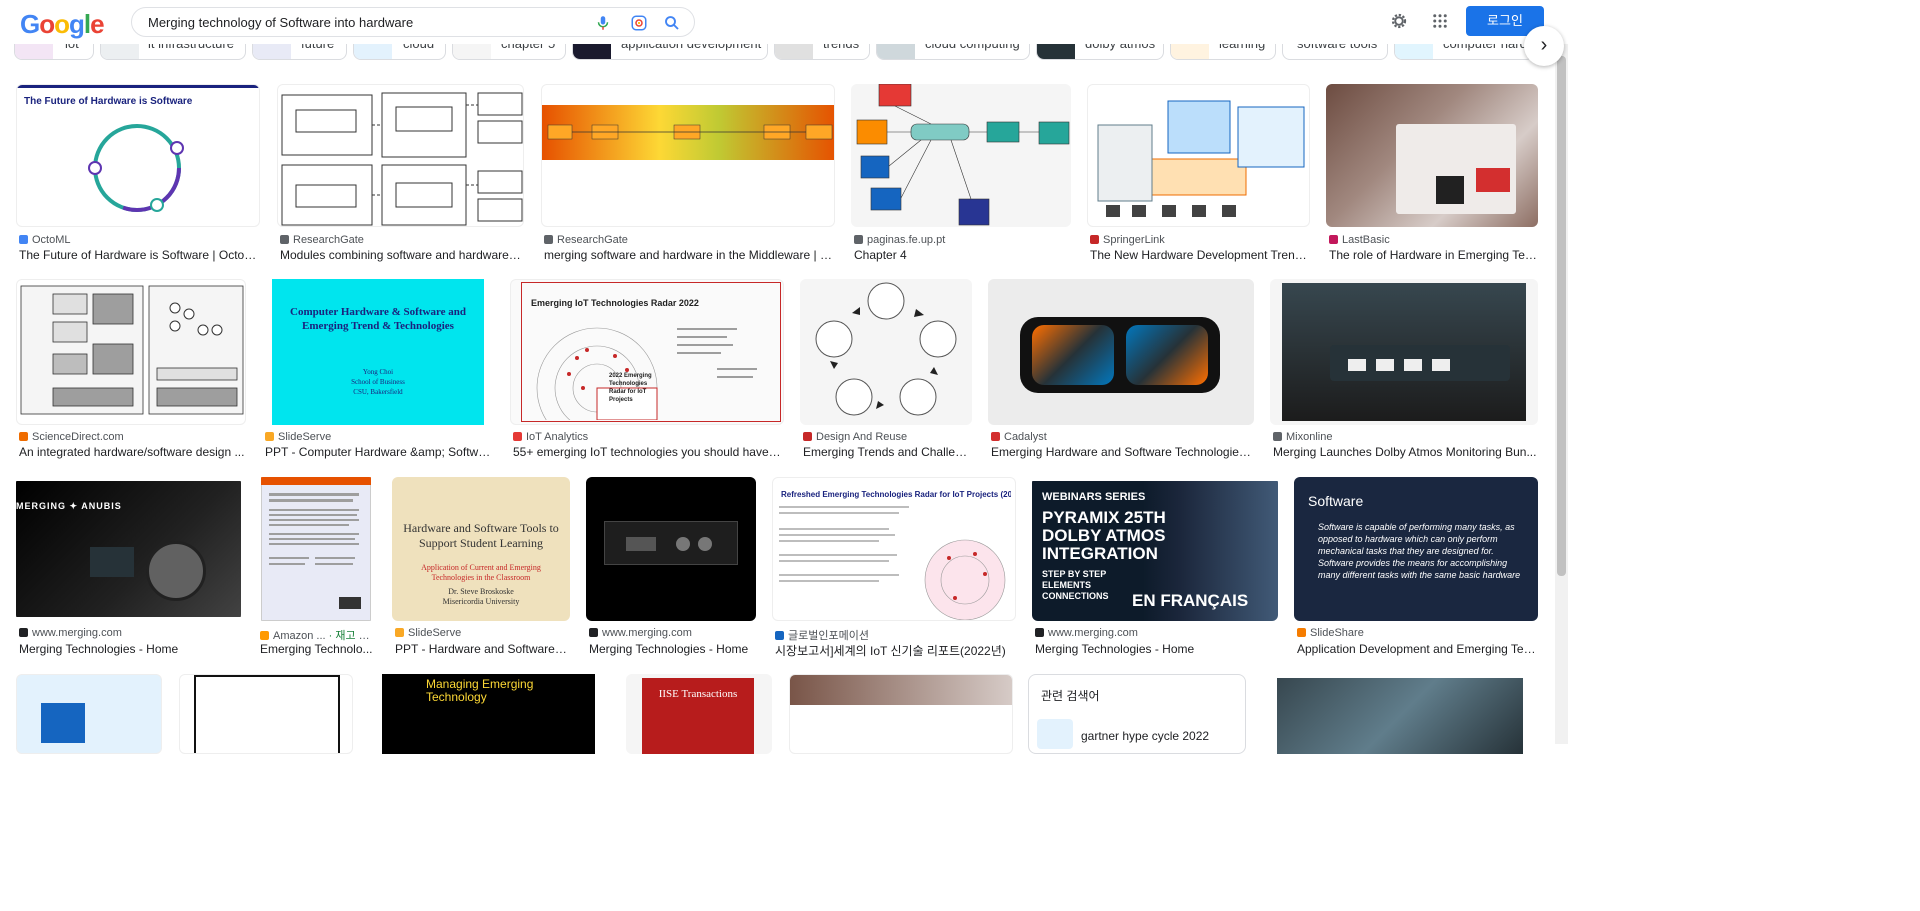  I want to click on related-thumbnail, so click(1055, 734).